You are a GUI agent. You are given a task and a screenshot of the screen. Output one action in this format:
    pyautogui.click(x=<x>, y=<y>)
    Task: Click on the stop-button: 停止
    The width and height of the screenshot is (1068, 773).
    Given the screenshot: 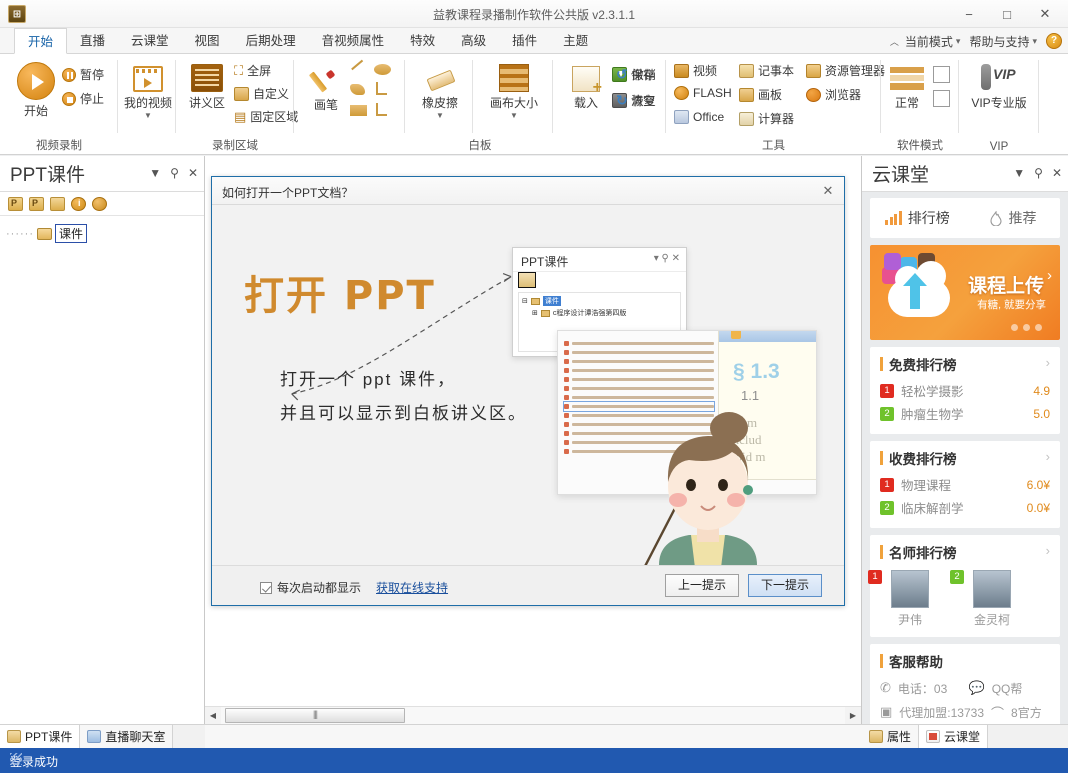 What is the action you would take?
    pyautogui.click(x=83, y=98)
    